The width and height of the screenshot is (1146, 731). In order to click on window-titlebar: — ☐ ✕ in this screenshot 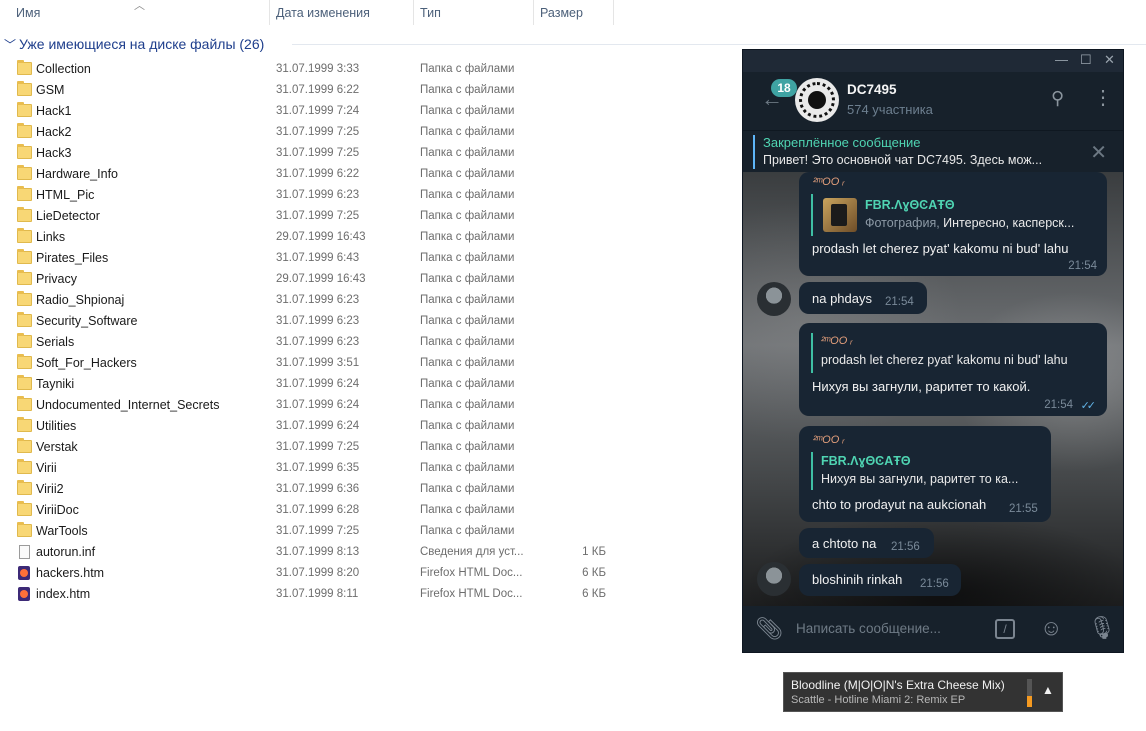, I will do `click(933, 61)`.